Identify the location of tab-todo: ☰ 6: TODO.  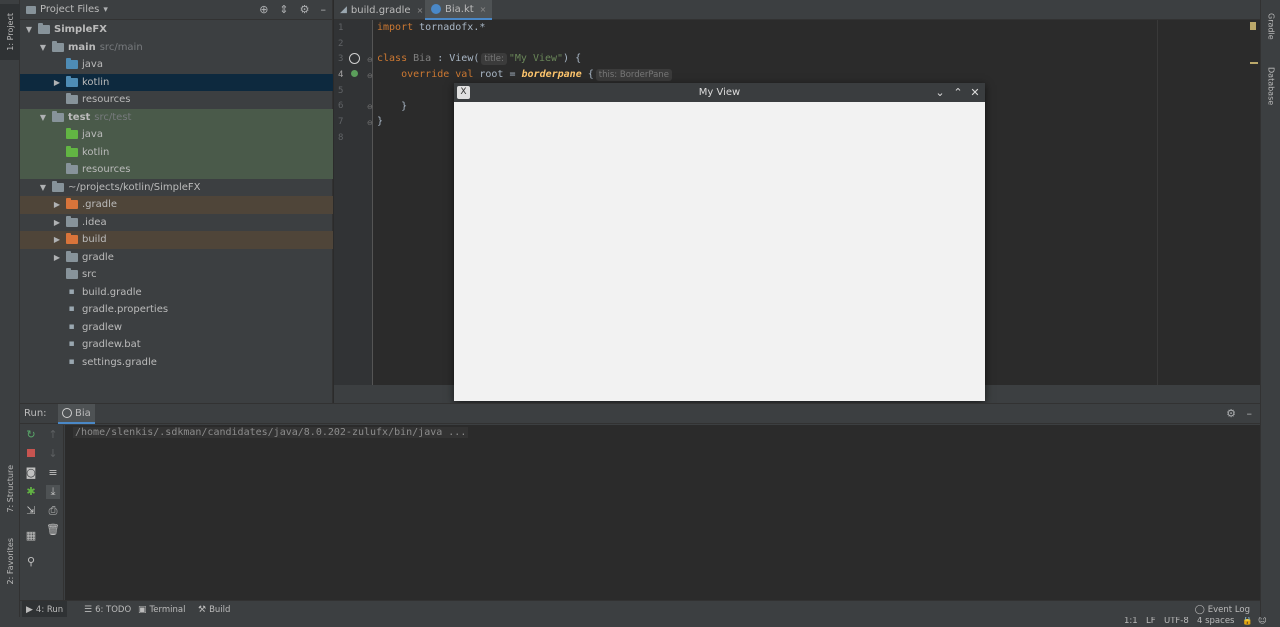
(107, 609).